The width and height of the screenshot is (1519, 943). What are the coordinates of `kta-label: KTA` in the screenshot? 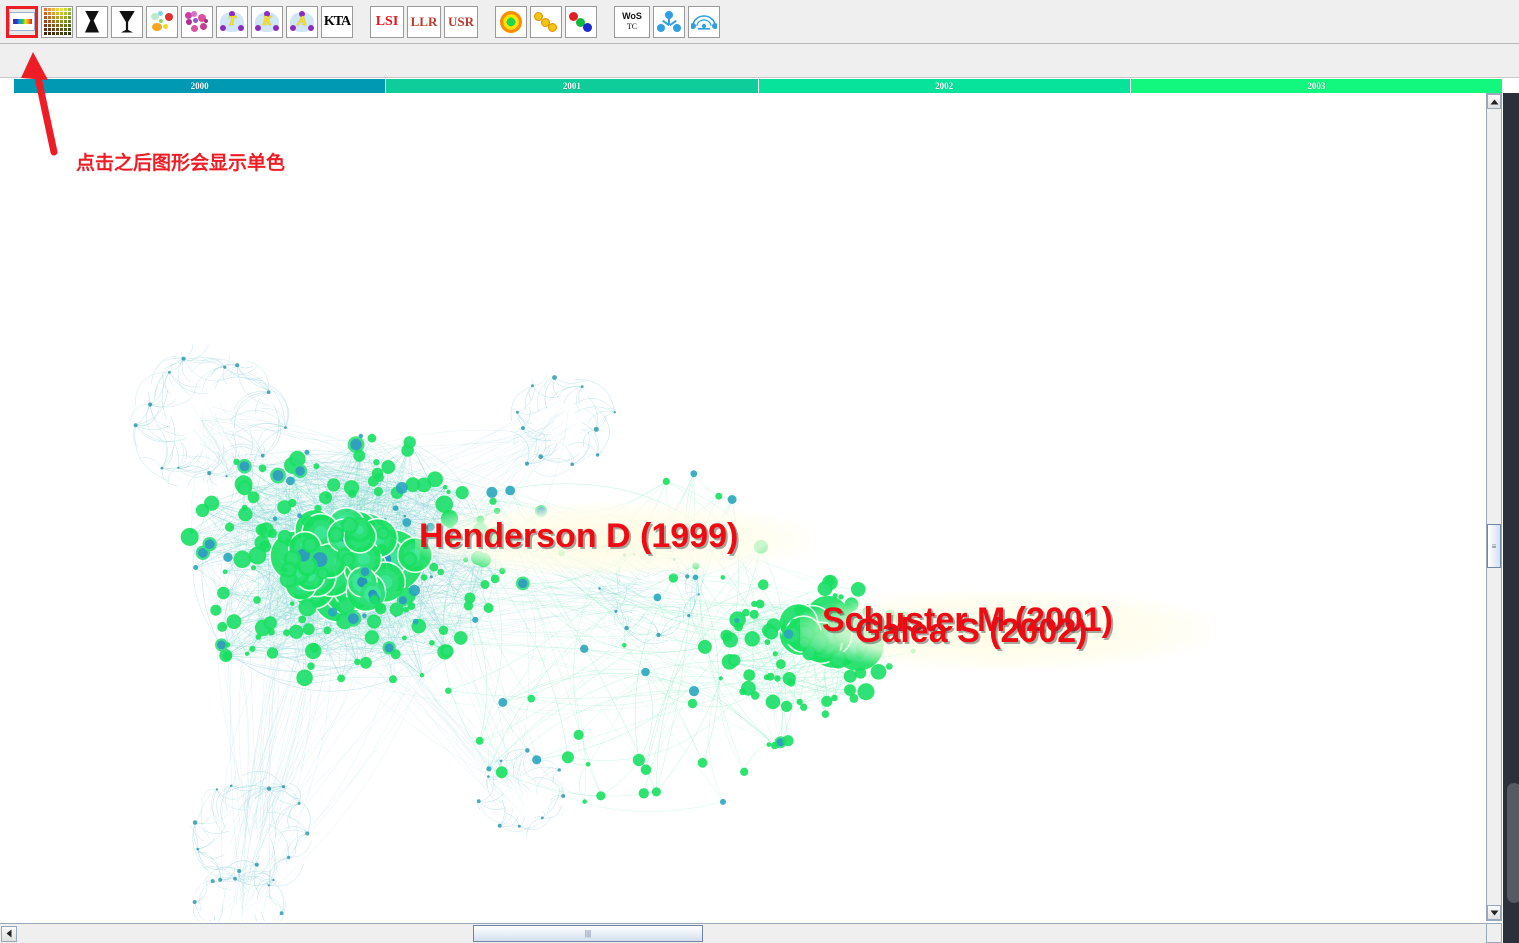 It's located at (337, 21).